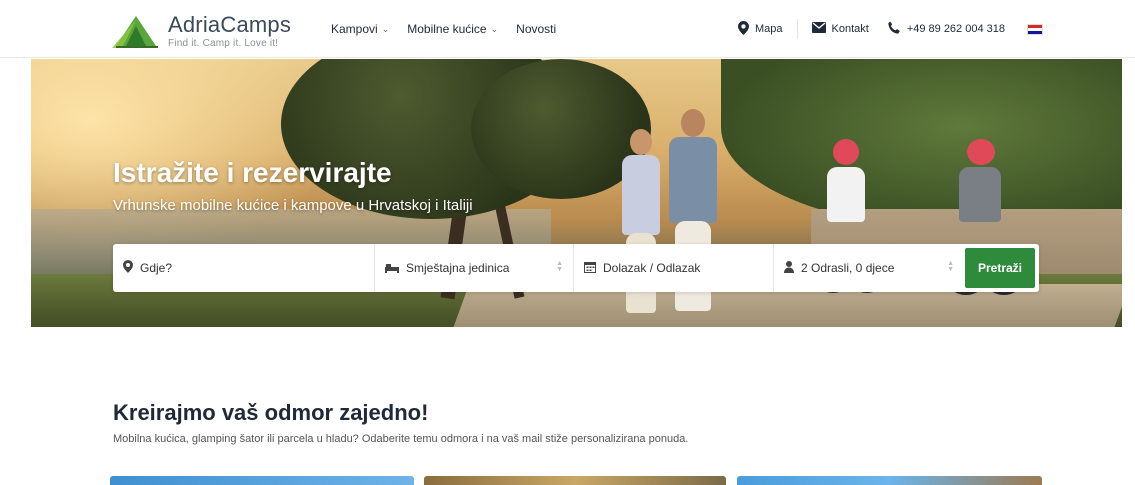  Describe the element at coordinates (984, 233) in the screenshot. I see `person-boy-on-bike` at that location.